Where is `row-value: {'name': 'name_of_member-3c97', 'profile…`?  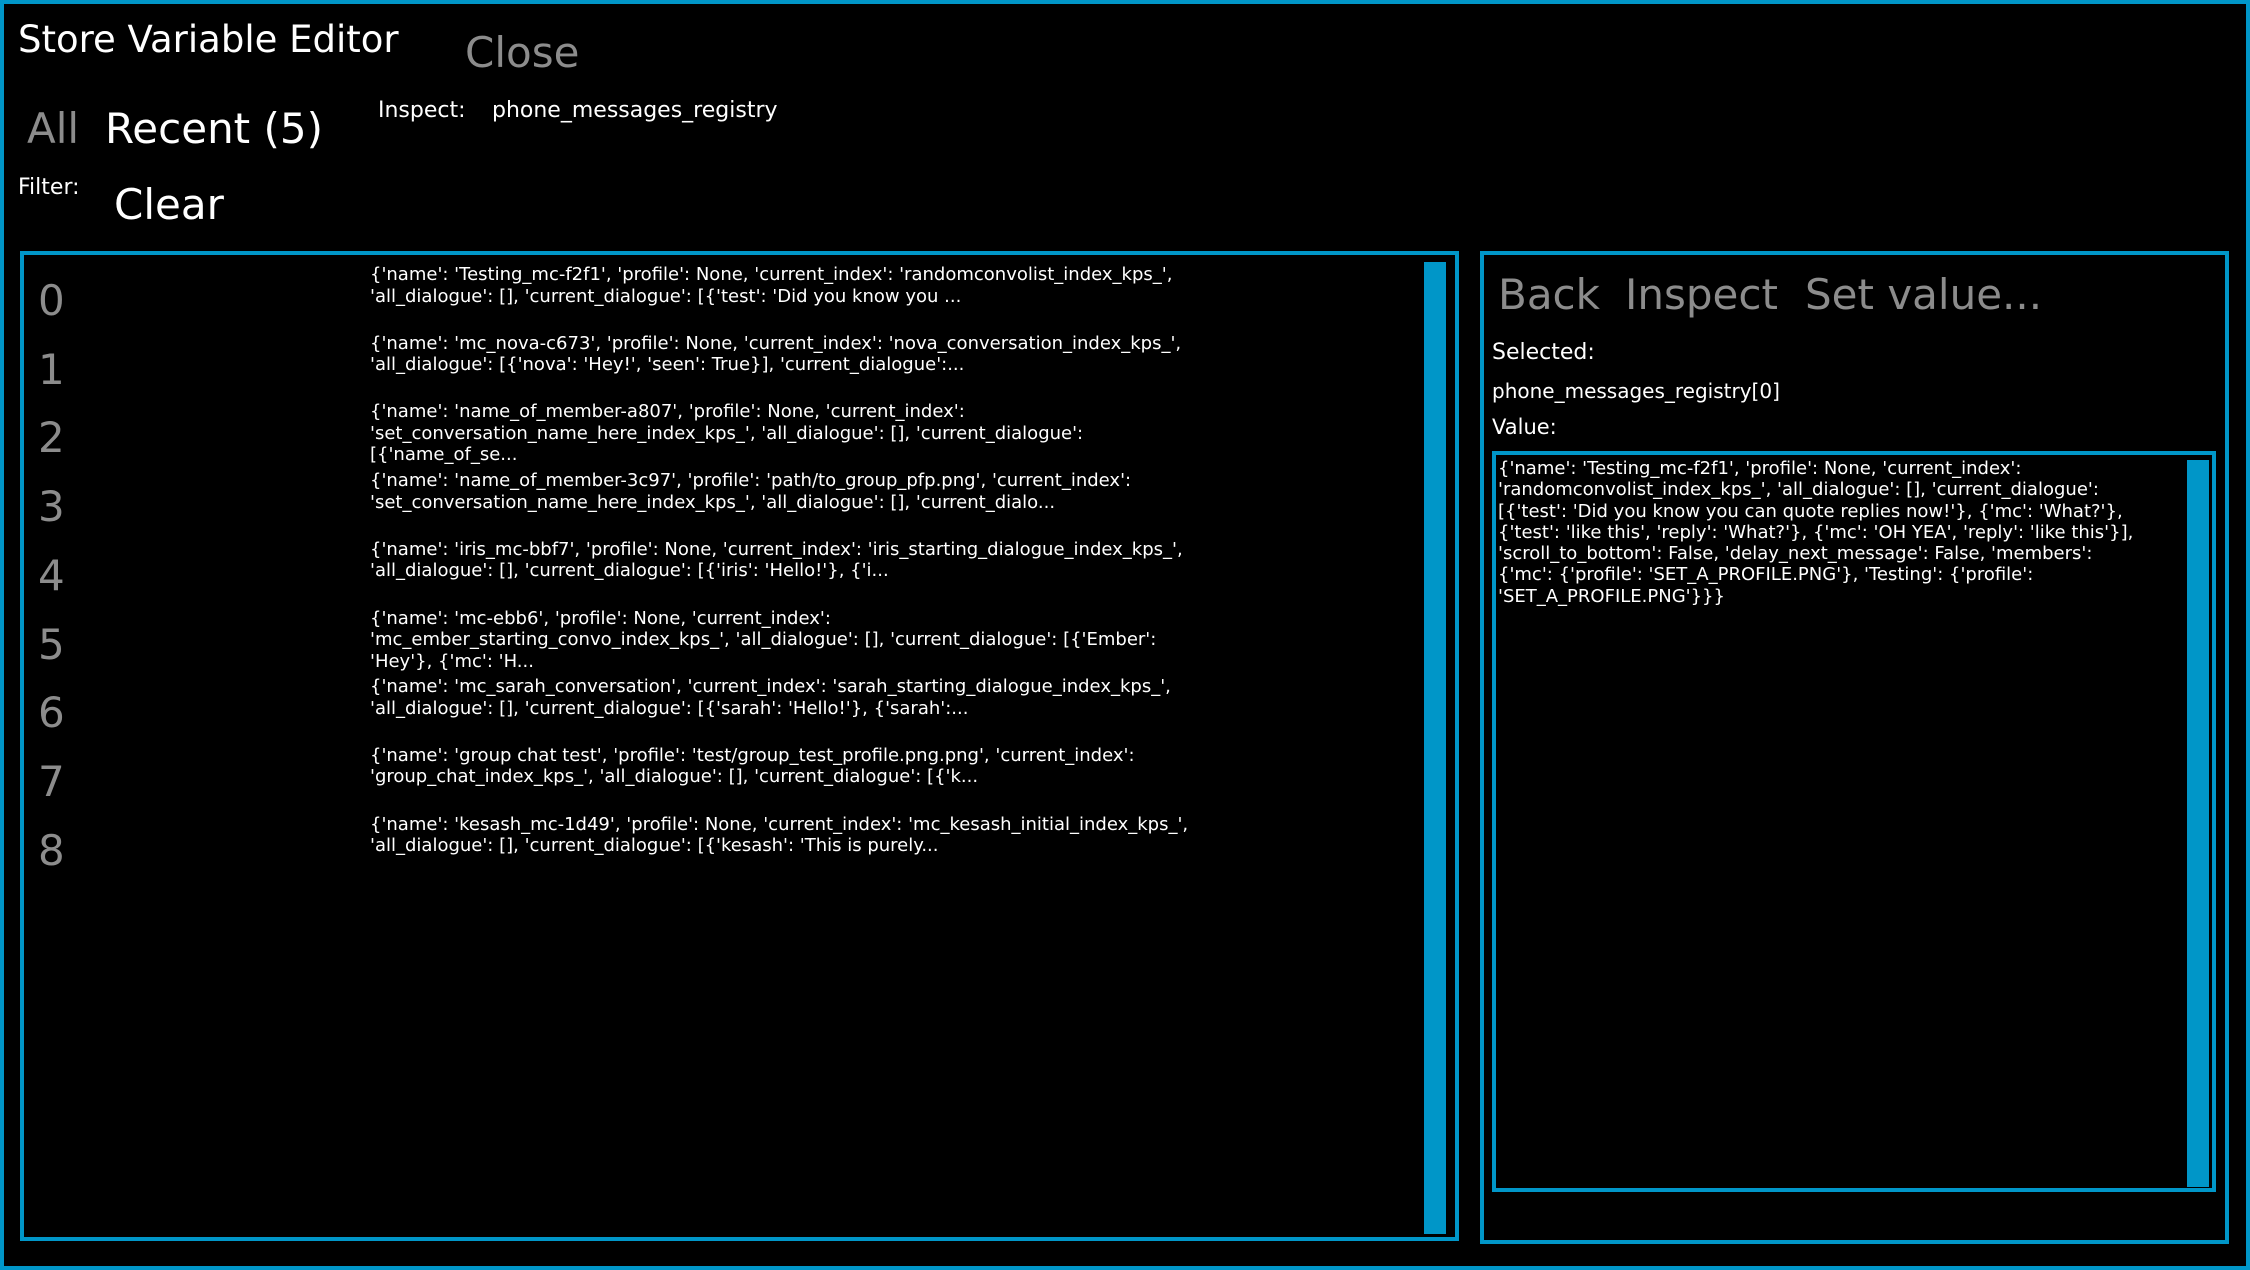
row-value: {'name': 'name_of_member-3c97', 'profile… is located at coordinates (751, 491).